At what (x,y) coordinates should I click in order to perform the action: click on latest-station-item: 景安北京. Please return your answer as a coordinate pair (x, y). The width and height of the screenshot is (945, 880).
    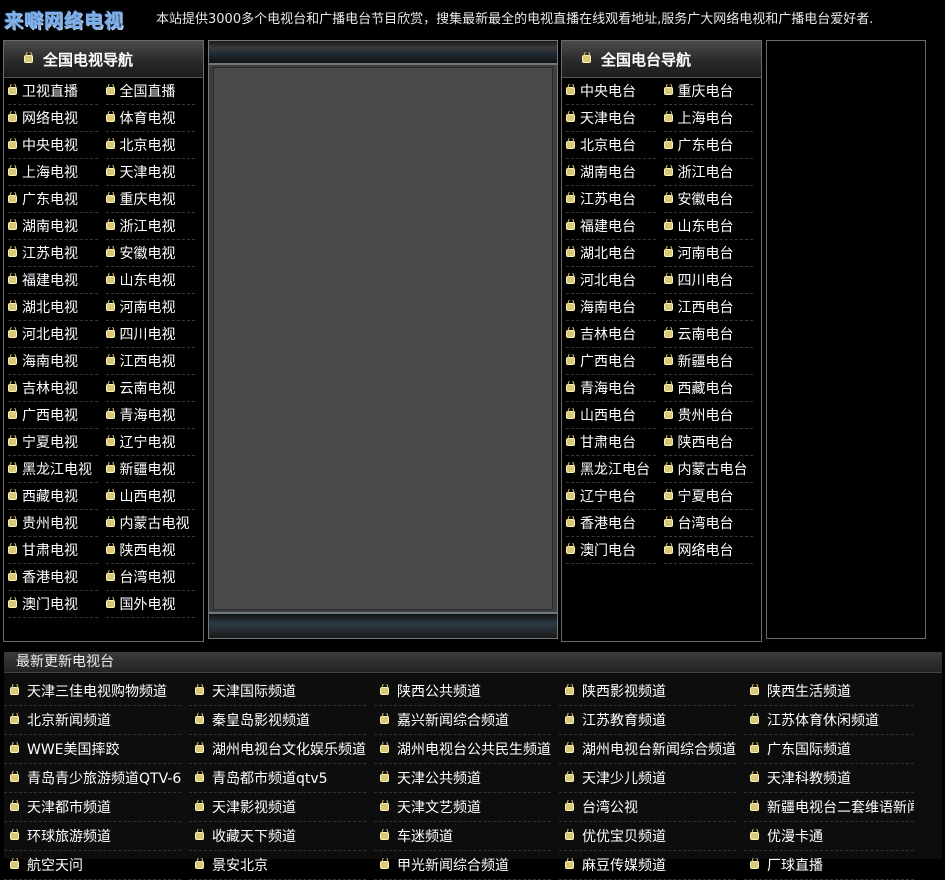
    Looking at the image, I should click on (277, 865).